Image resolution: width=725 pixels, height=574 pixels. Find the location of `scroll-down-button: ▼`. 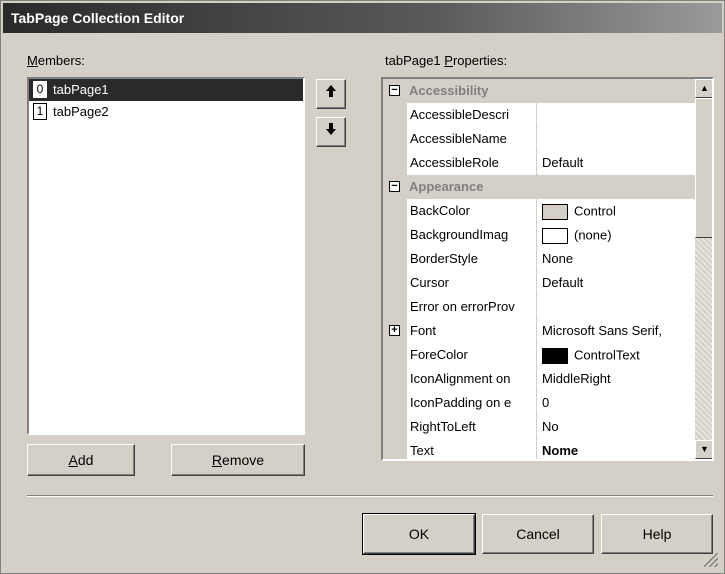

scroll-down-button: ▼ is located at coordinates (703, 449).